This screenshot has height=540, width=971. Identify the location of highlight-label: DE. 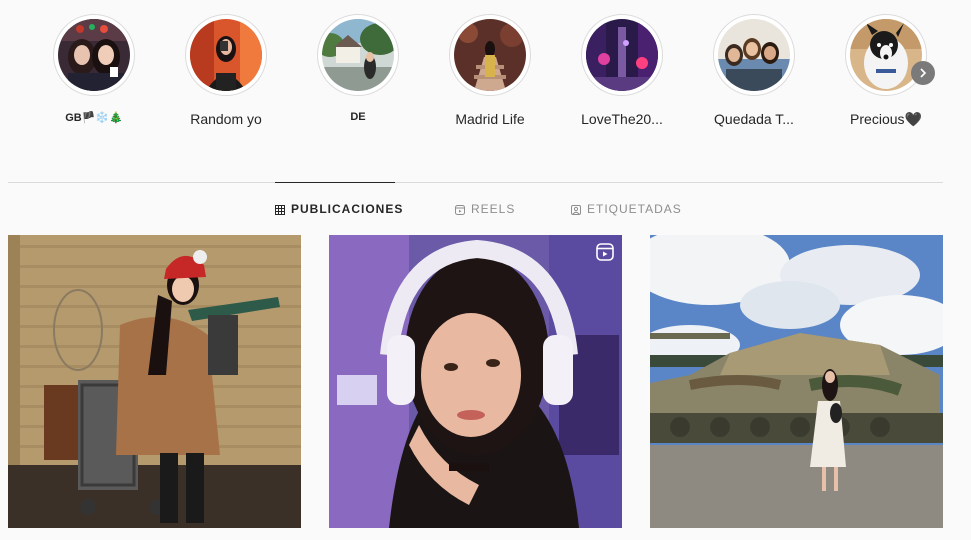
(358, 117).